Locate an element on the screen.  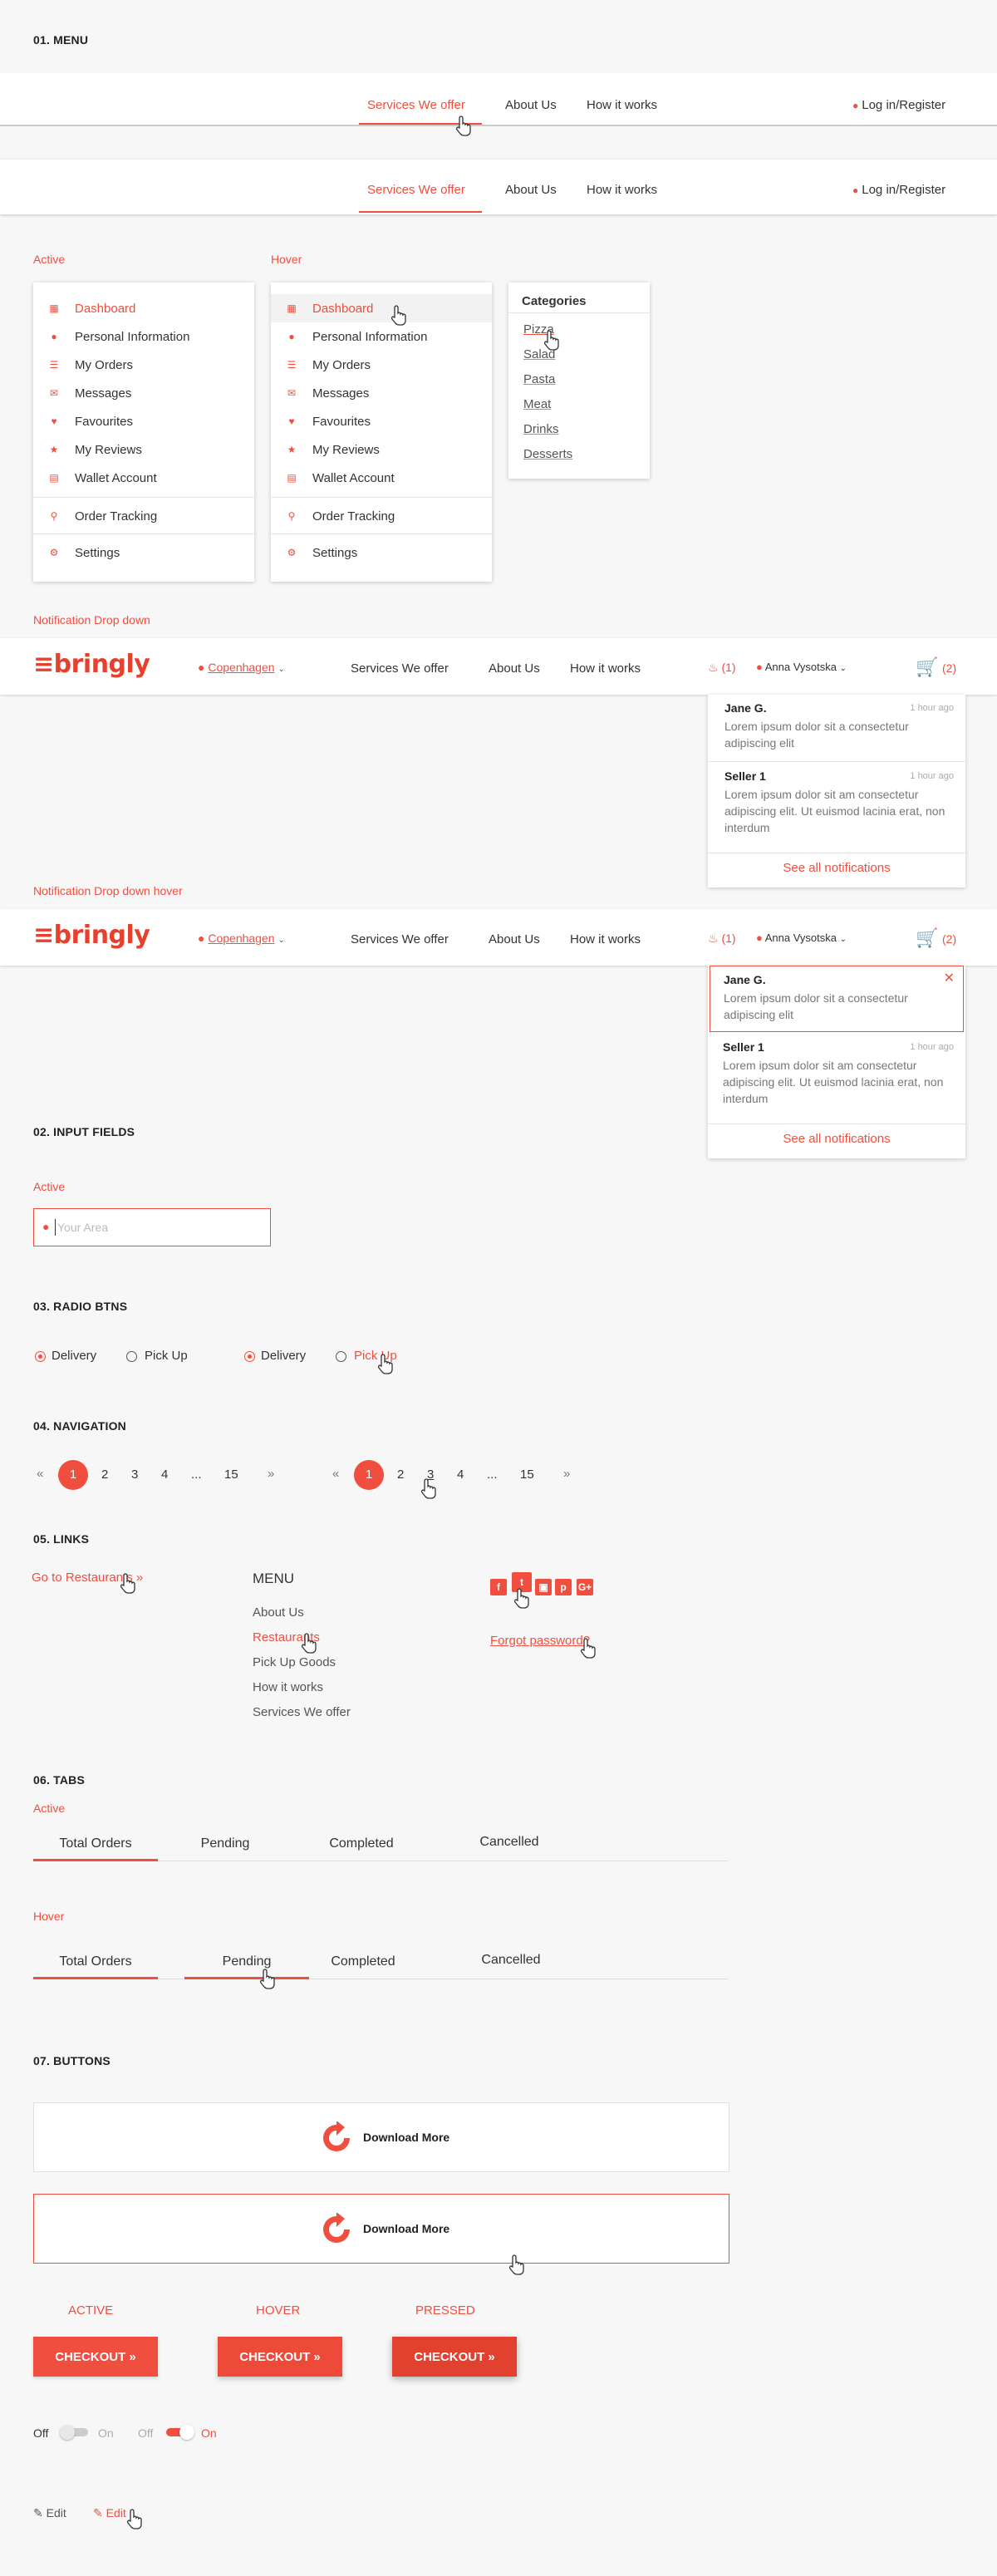
download-more-button-hover: Download More is located at coordinates (381, 2229).